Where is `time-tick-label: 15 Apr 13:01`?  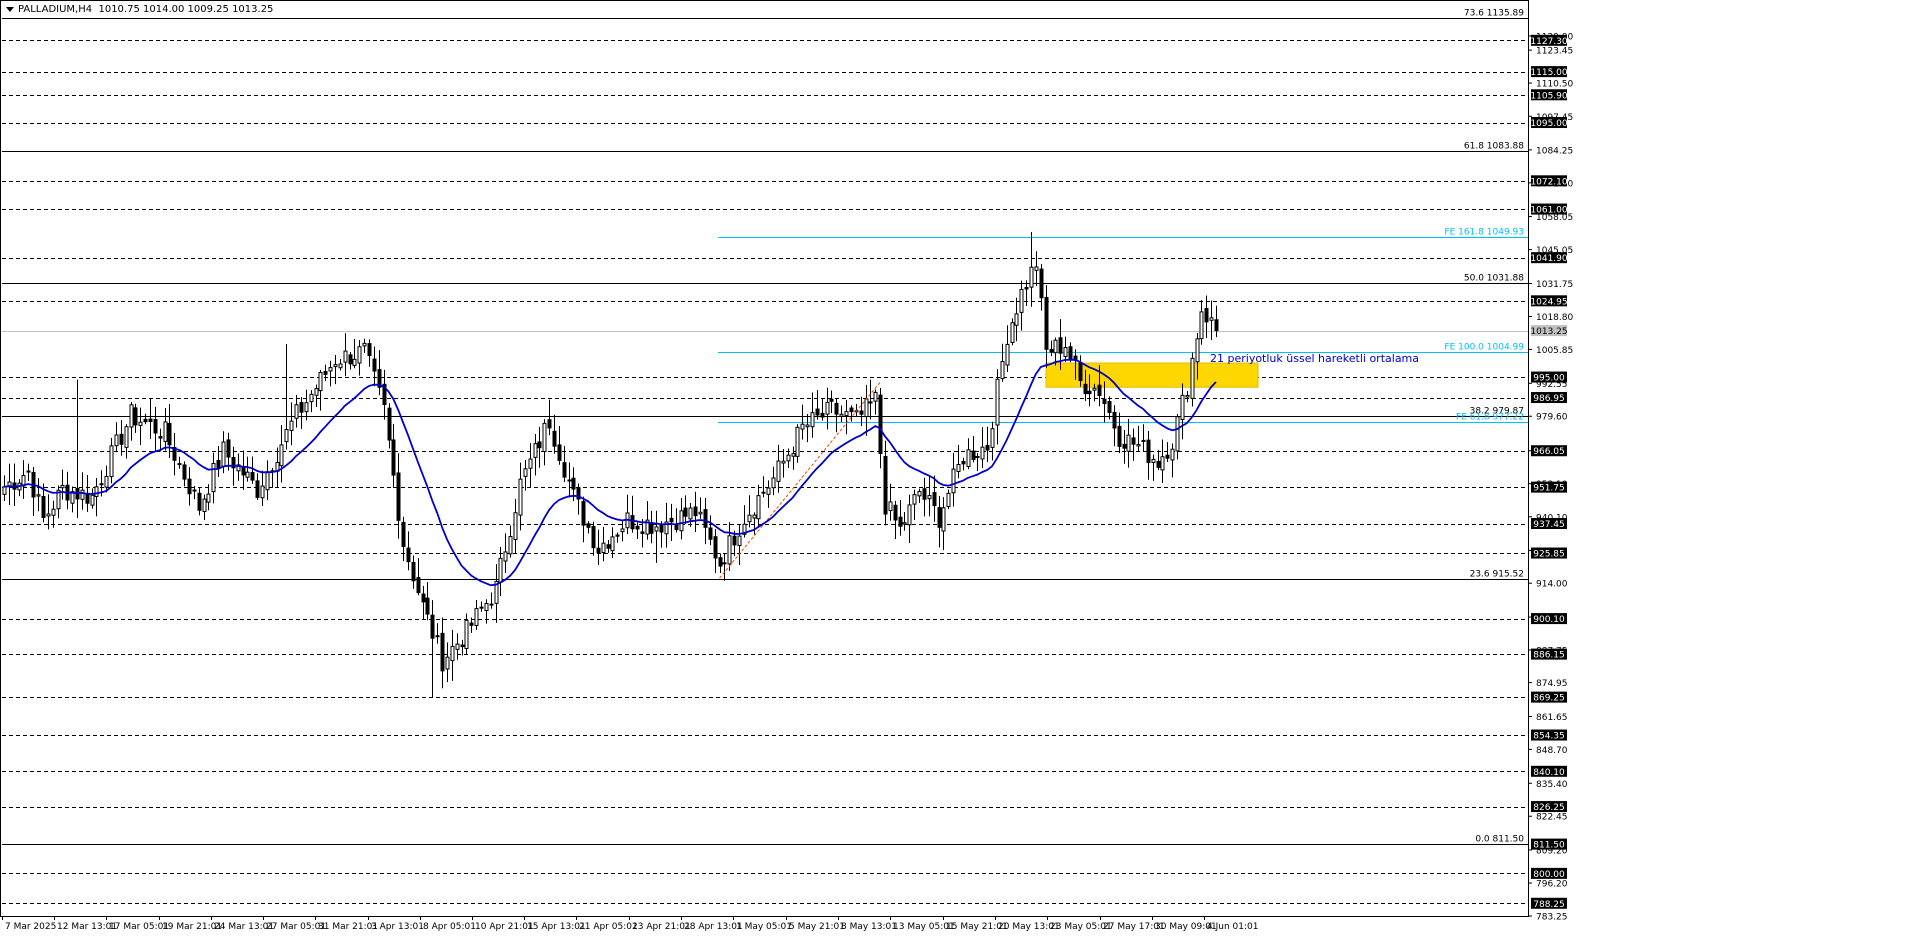
time-tick-label: 15 Apr 13:01 is located at coordinates (556, 927).